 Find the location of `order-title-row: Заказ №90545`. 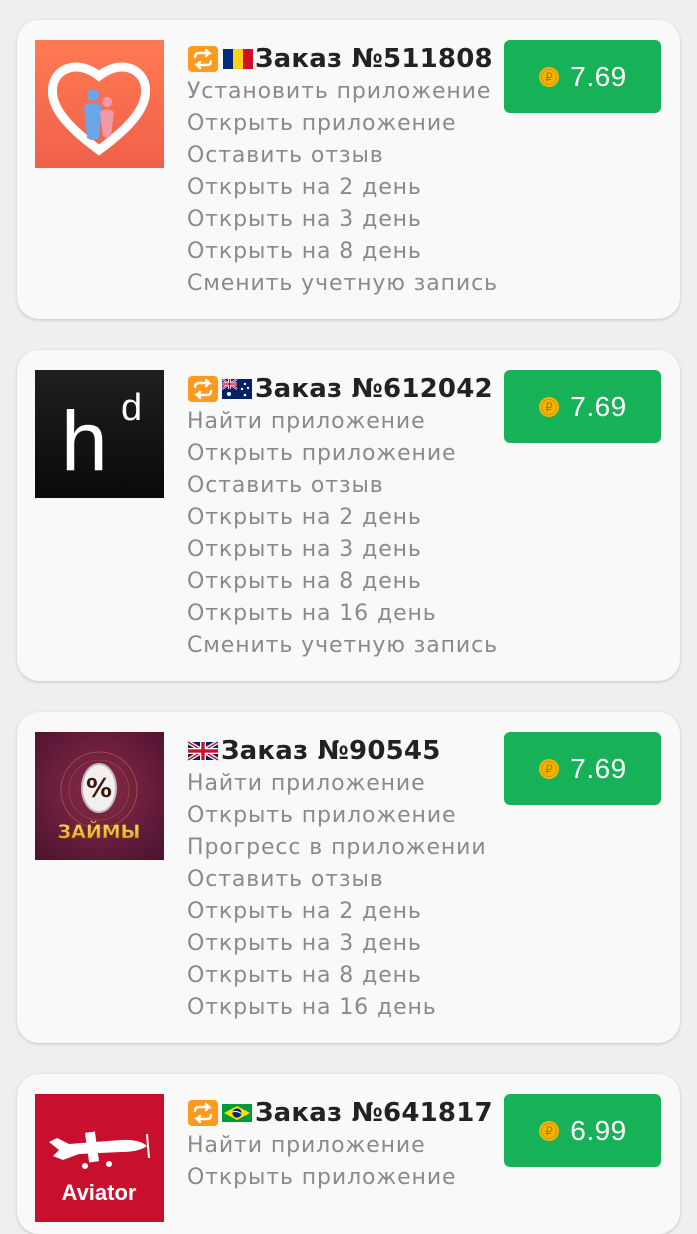

order-title-row: Заказ №90545 is located at coordinates (314, 751).